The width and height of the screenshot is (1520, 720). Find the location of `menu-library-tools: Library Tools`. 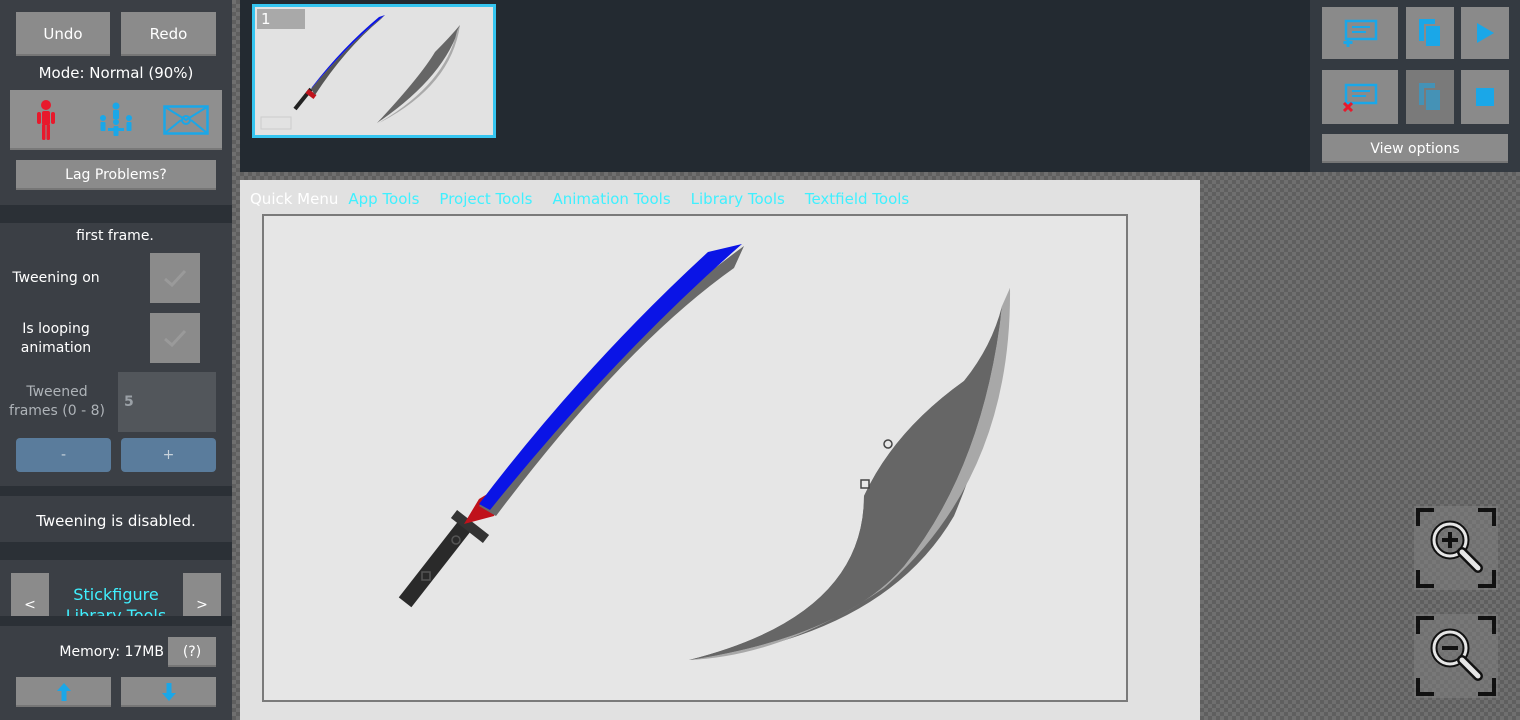

menu-library-tools: Library Tools is located at coordinates (738, 201).